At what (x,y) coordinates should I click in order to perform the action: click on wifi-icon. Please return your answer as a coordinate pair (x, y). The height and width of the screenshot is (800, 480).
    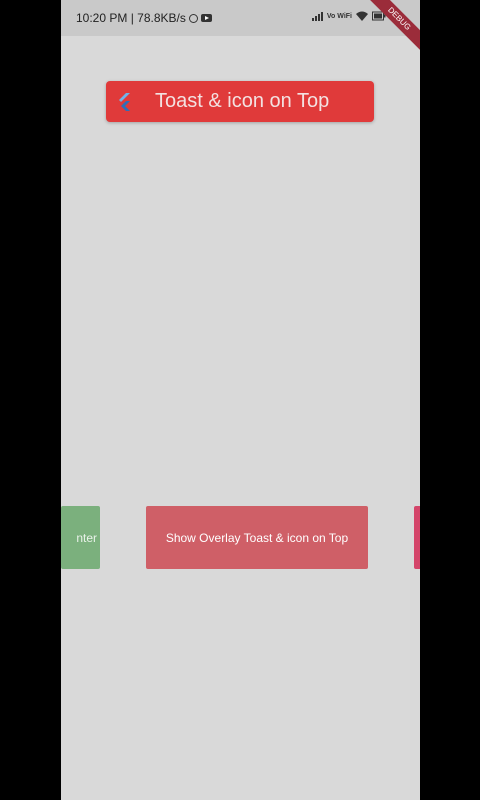
    Looking at the image, I should click on (362, 16).